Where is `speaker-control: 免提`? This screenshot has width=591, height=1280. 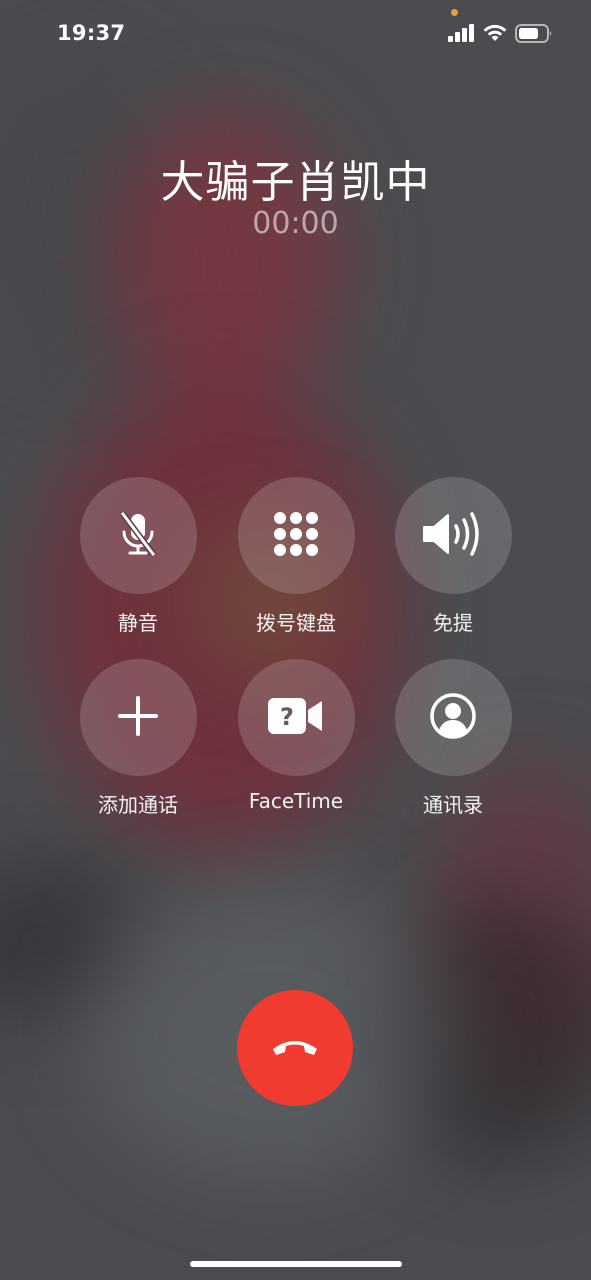
speaker-control: 免提 is located at coordinates (453, 556).